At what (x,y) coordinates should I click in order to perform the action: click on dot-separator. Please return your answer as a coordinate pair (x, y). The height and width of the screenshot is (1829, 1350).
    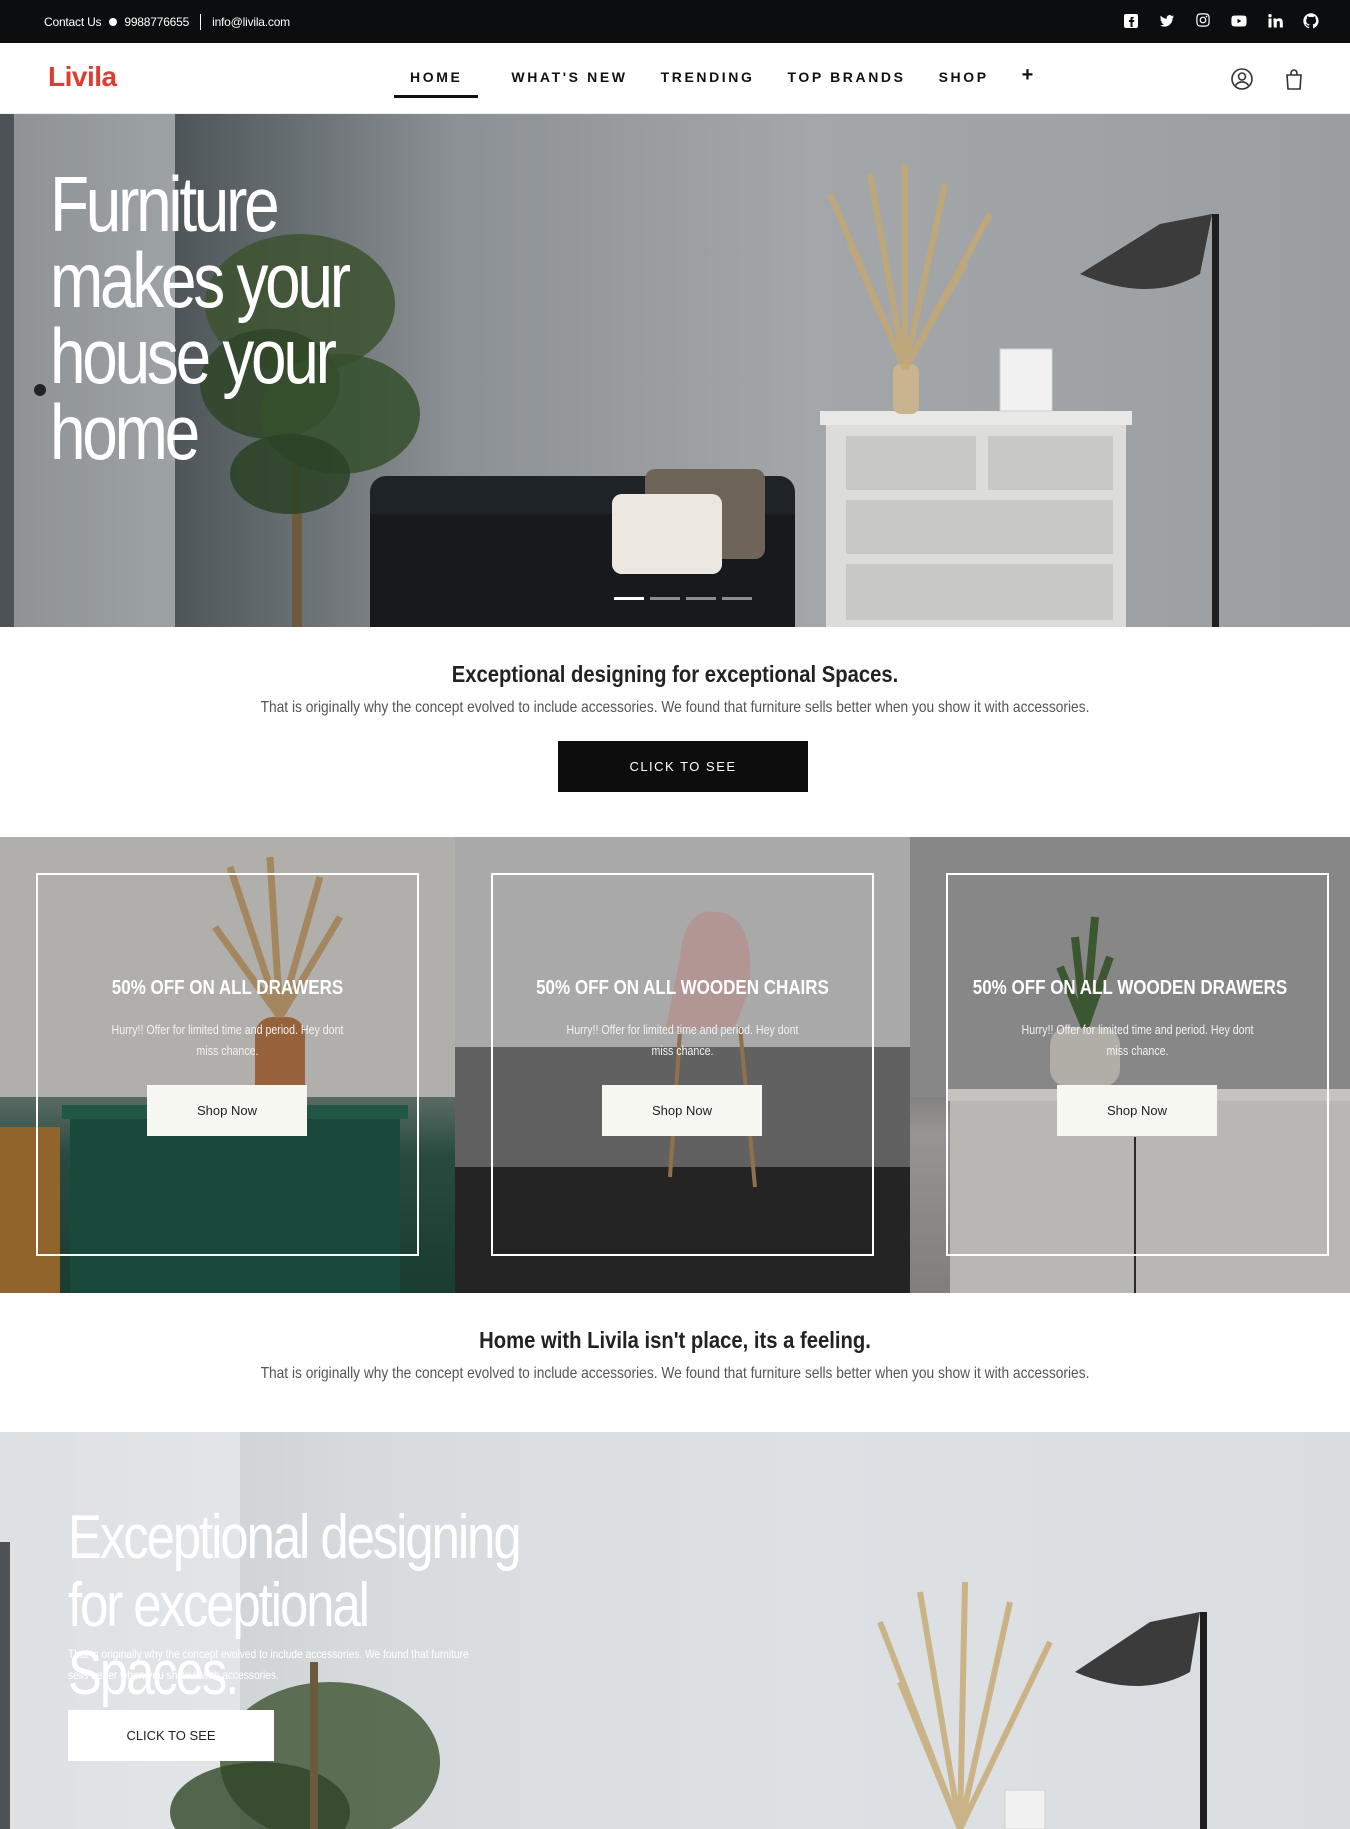
    Looking at the image, I should click on (113, 22).